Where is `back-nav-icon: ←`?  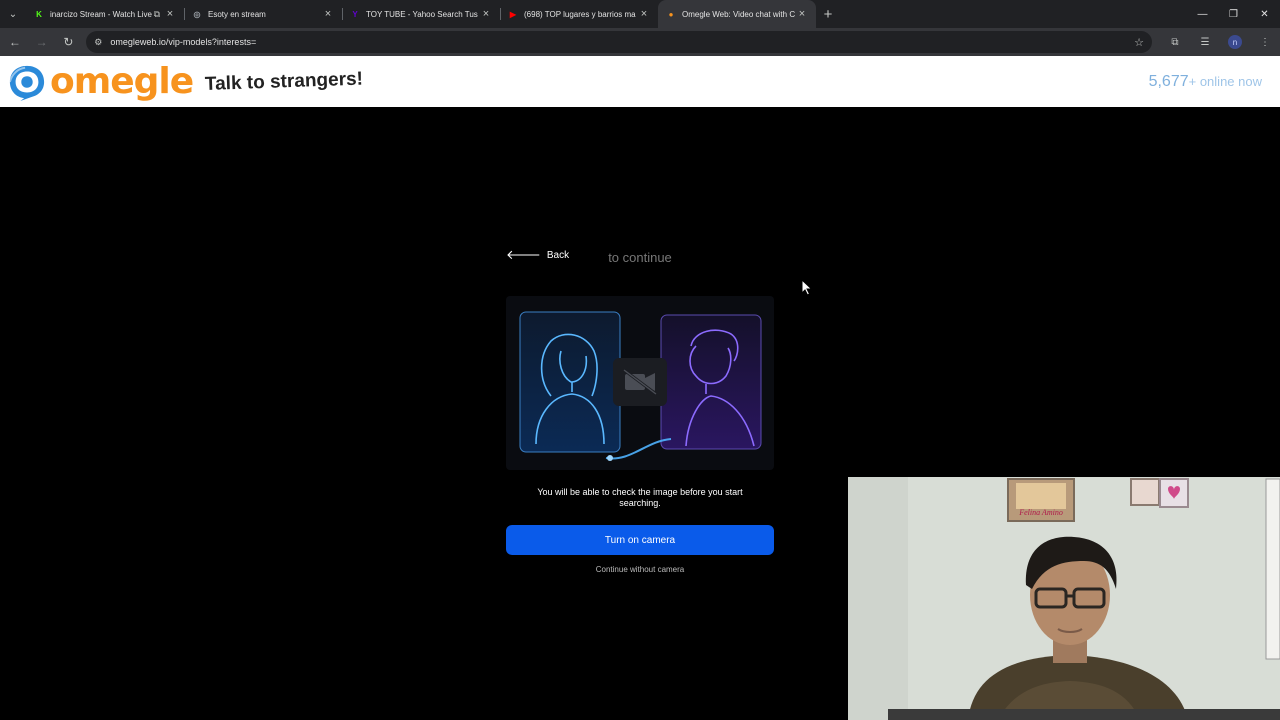
back-nav-icon: ← is located at coordinates (15, 42).